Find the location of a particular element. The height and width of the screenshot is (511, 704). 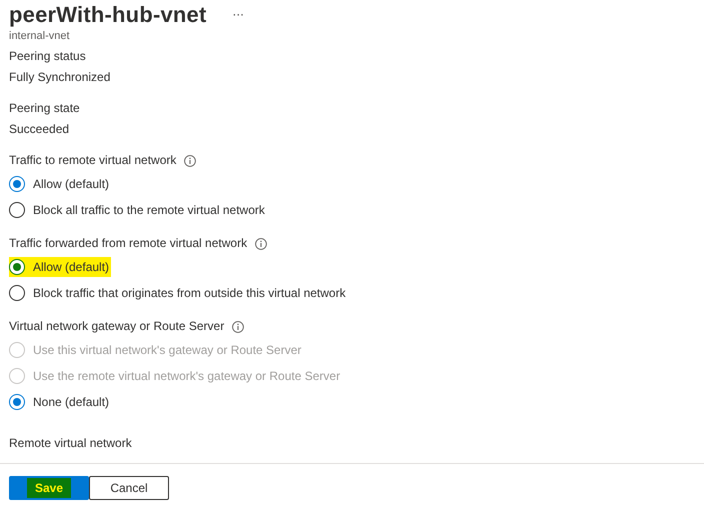

group-label: Virtual network gateway or Route Server is located at coordinates (116, 326).